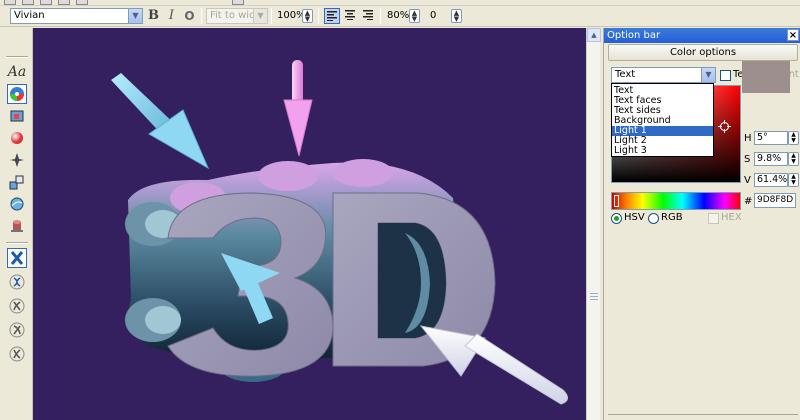  Describe the element at coordinates (64, 2) in the screenshot. I see `print-icon` at that location.